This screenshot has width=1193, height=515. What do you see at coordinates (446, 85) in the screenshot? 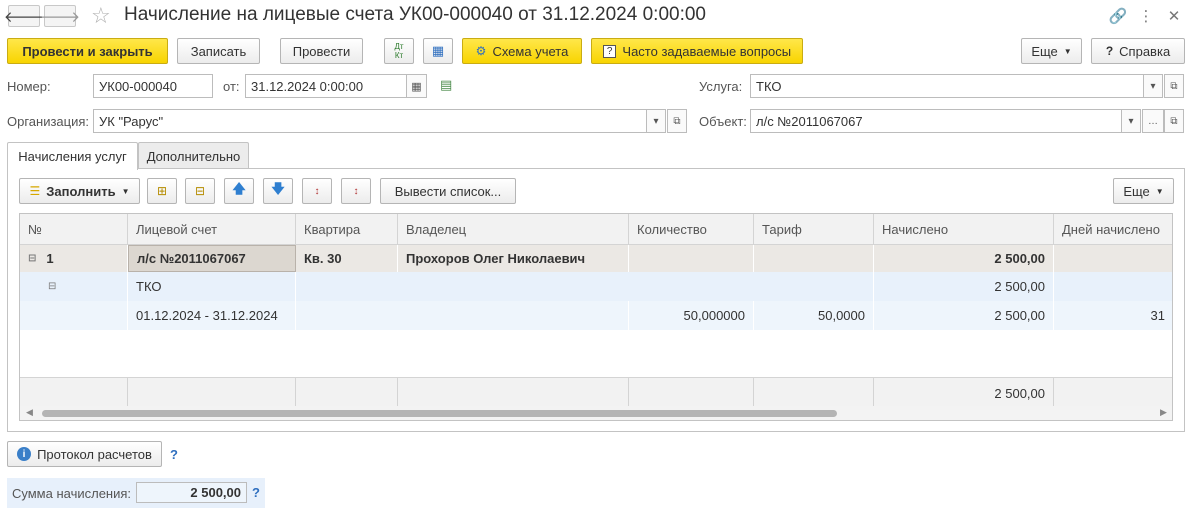
I see `document-check-icon: ▤` at bounding box center [446, 85].